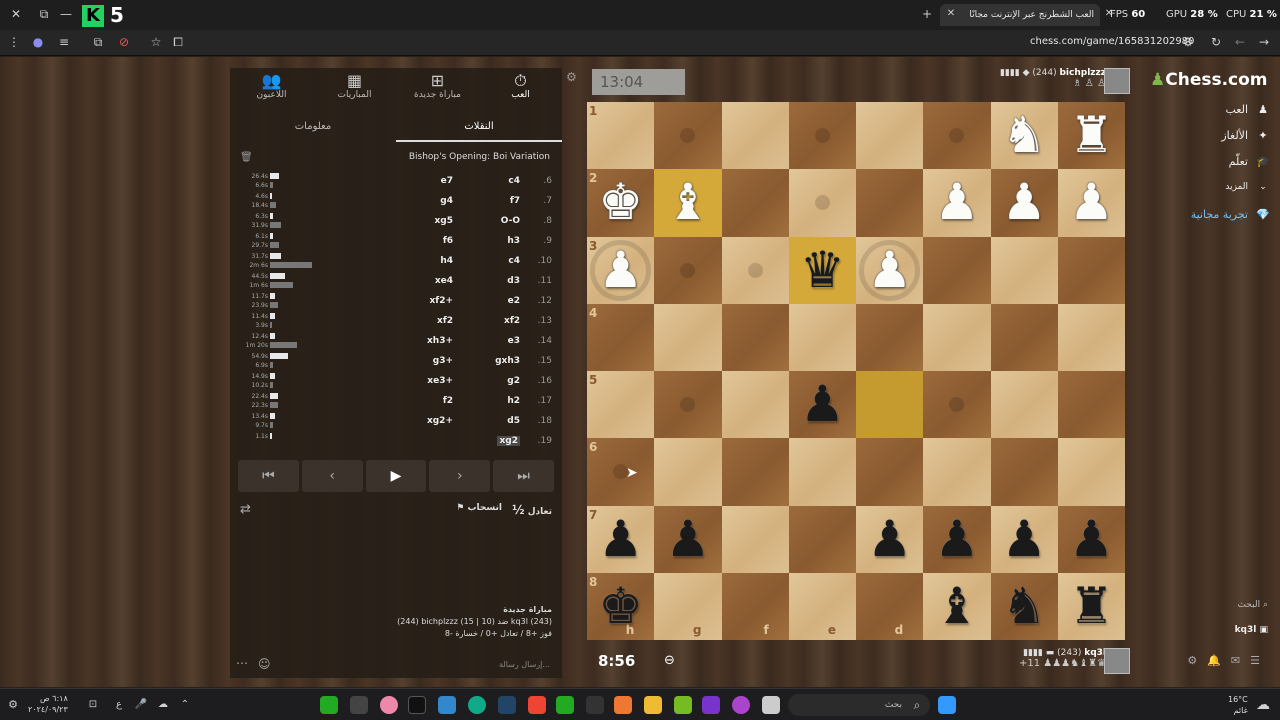 This screenshot has height=720, width=1280. I want to click on draw-button: ½ تعادل, so click(532, 510).